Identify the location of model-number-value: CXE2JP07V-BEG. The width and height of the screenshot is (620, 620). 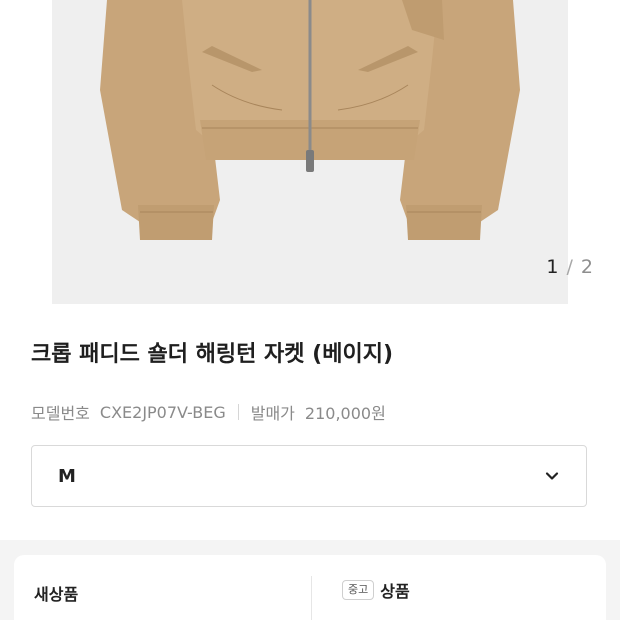
(162, 412).